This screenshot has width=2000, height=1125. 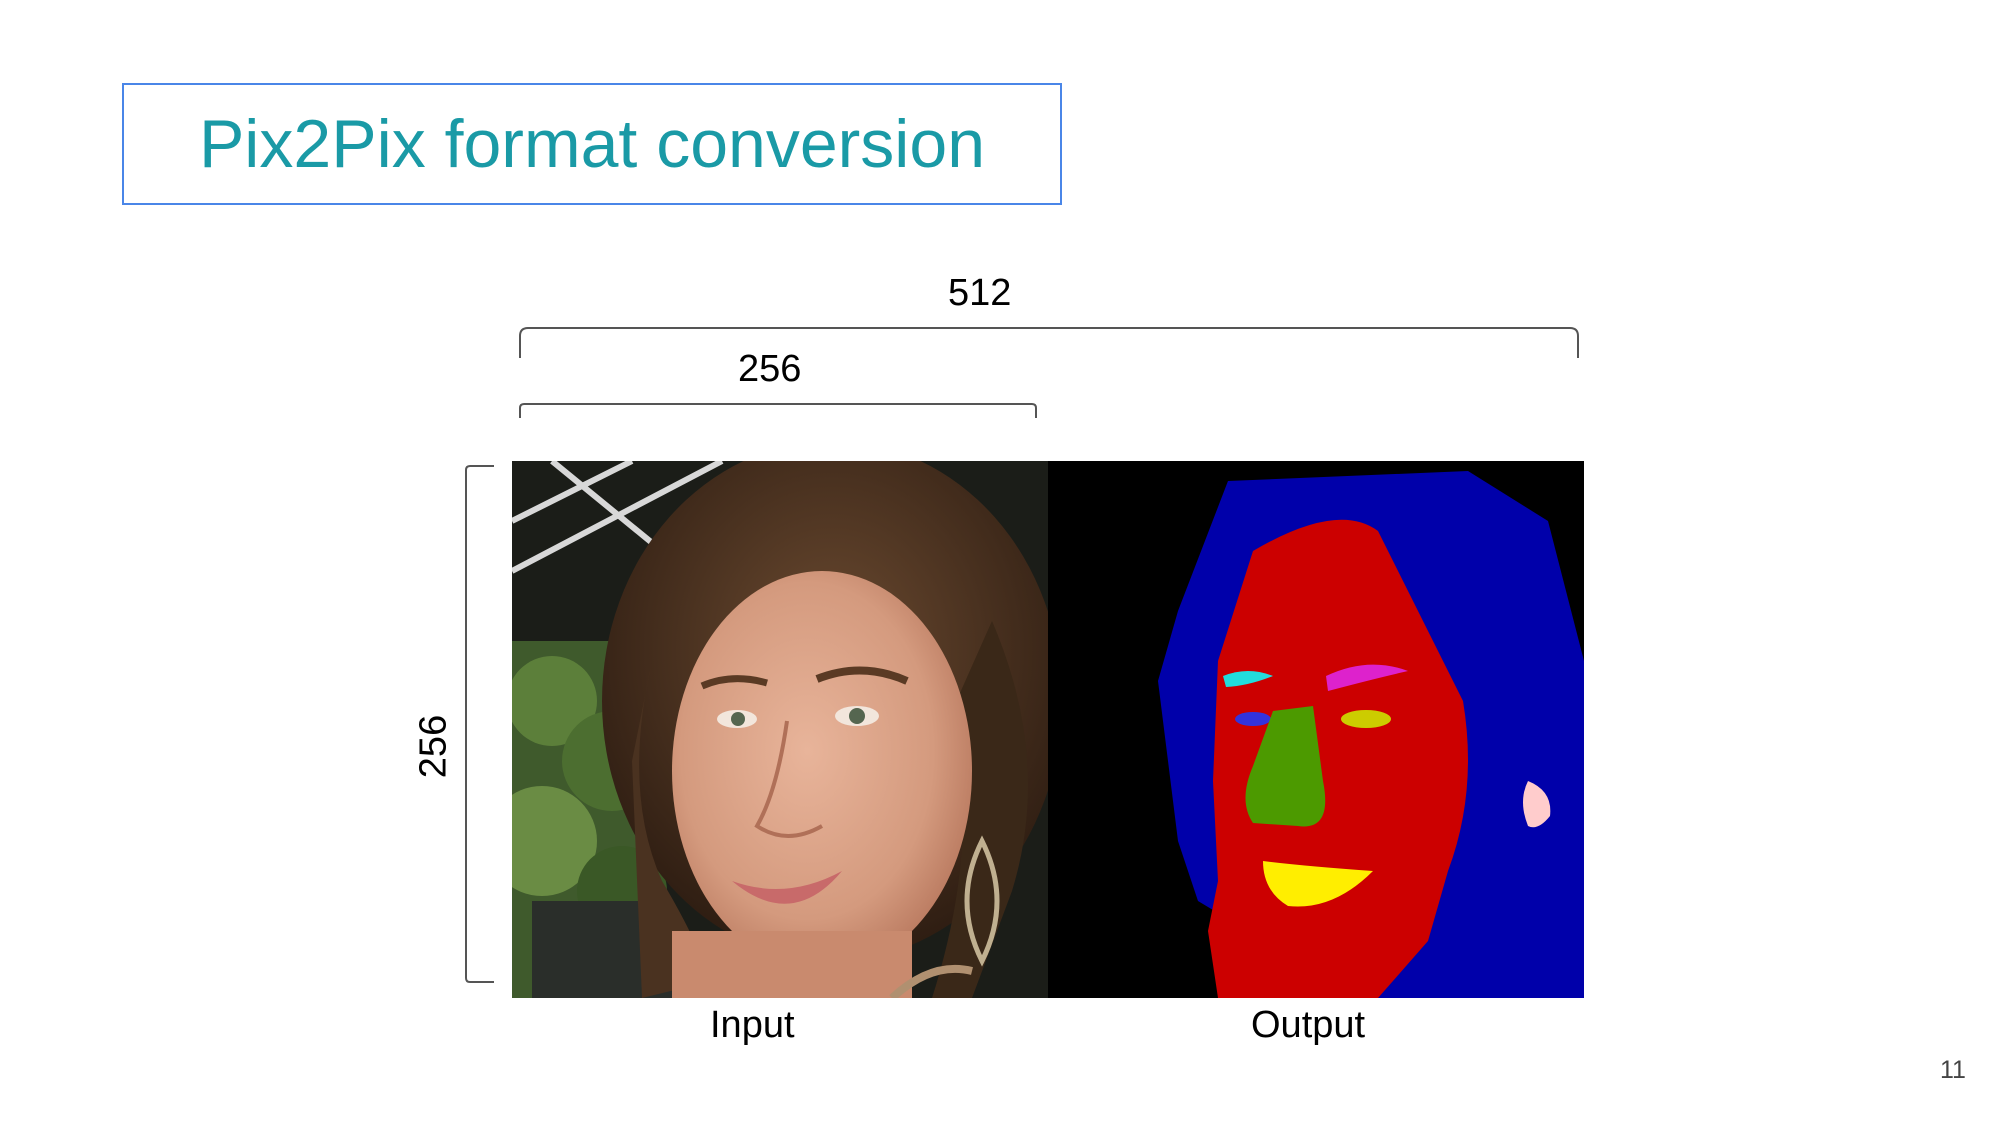 I want to click on width-256-label: 256, so click(x=770, y=369).